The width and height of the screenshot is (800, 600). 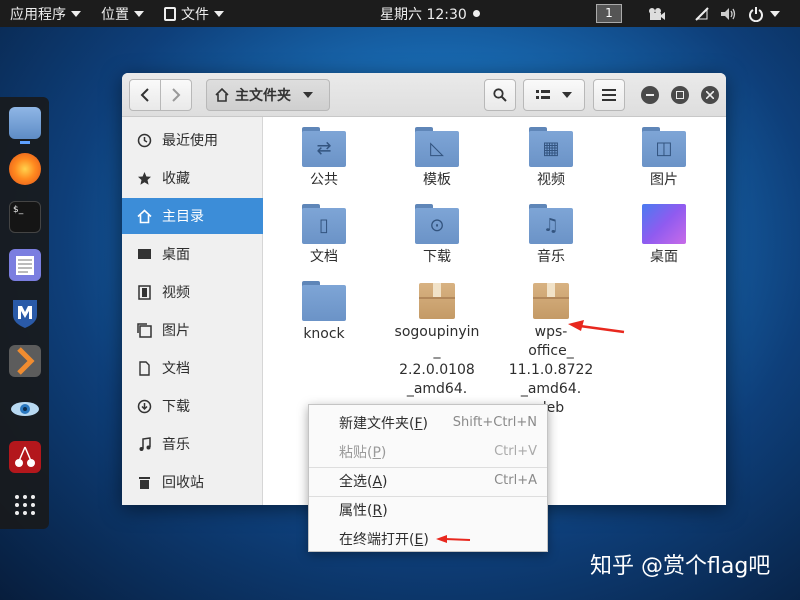 I want to click on sidebar-item-trash: 回收站, so click(x=192, y=482).